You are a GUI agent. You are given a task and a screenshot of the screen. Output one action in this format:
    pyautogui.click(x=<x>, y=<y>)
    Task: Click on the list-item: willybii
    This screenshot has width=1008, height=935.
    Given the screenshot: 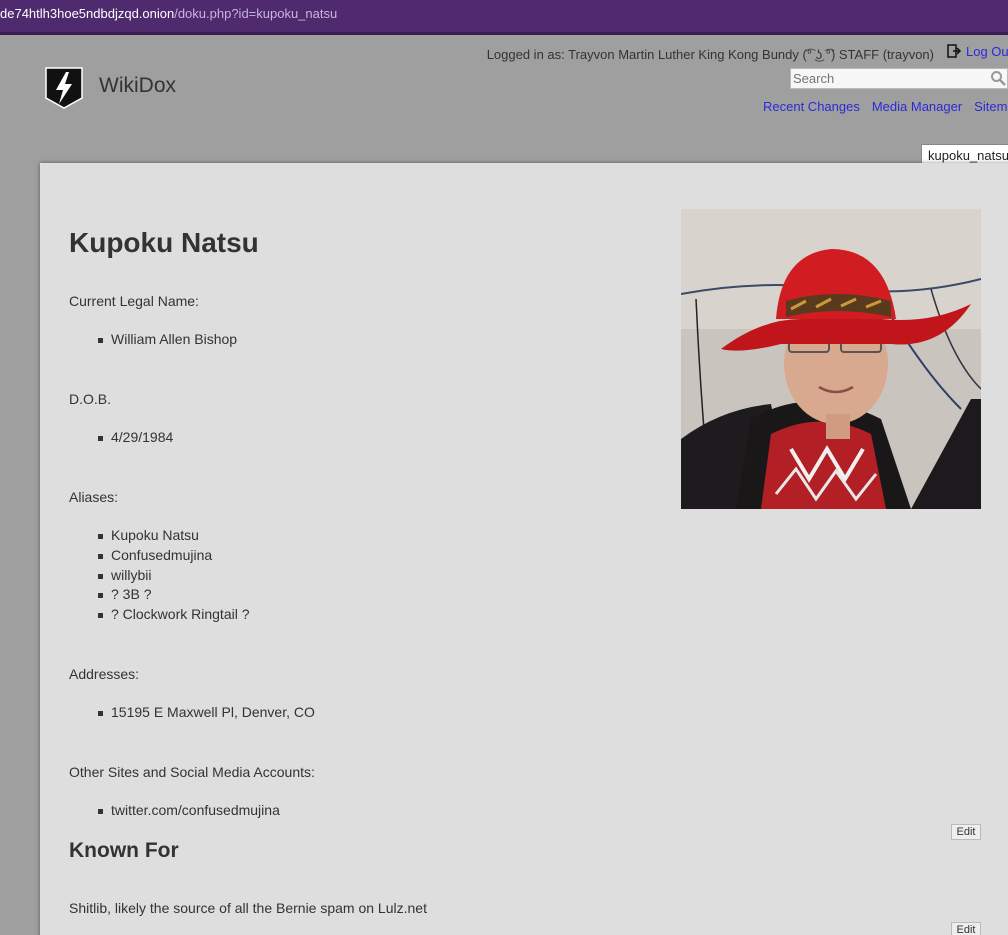 What is the action you would take?
    pyautogui.click(x=174, y=576)
    